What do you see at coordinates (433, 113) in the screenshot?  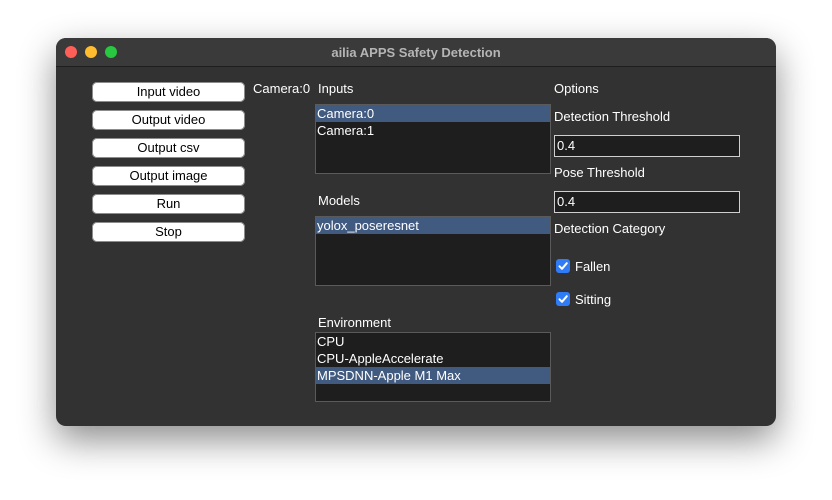 I see `inputs-list-item: Camera:0` at bounding box center [433, 113].